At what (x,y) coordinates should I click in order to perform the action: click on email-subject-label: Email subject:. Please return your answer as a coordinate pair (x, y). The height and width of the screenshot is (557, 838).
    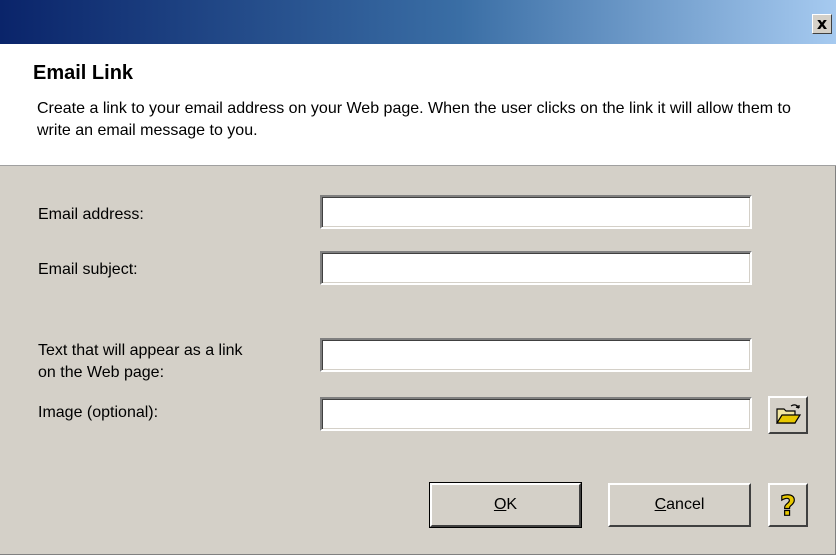
    Looking at the image, I should click on (88, 269).